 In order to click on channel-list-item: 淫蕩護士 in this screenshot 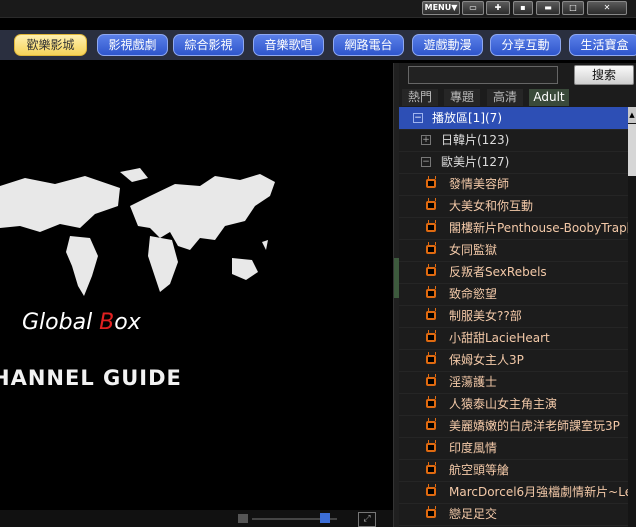, I will do `click(513, 382)`.